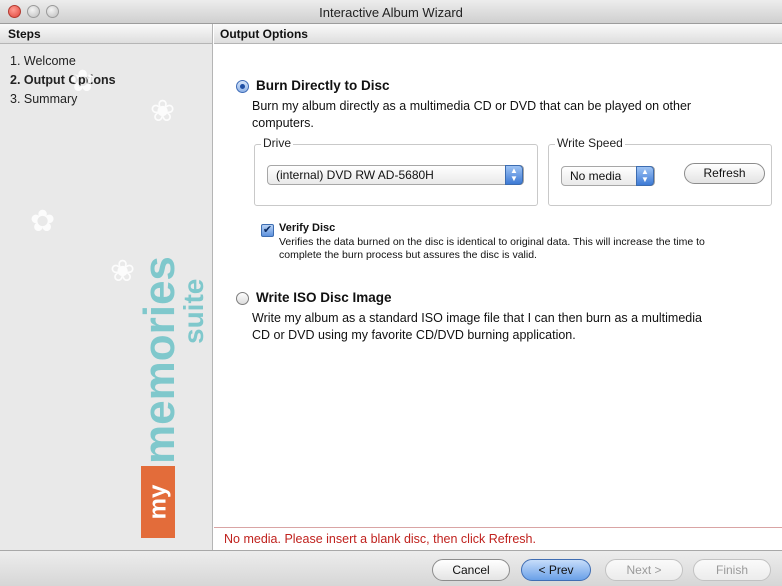  What do you see at coordinates (556, 570) in the screenshot?
I see `prev-button: < Prev` at bounding box center [556, 570].